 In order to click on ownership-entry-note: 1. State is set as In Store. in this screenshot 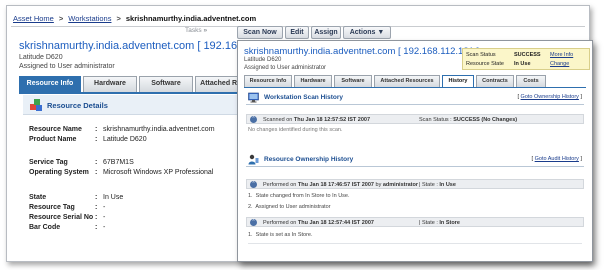, I will do `click(280, 235)`.